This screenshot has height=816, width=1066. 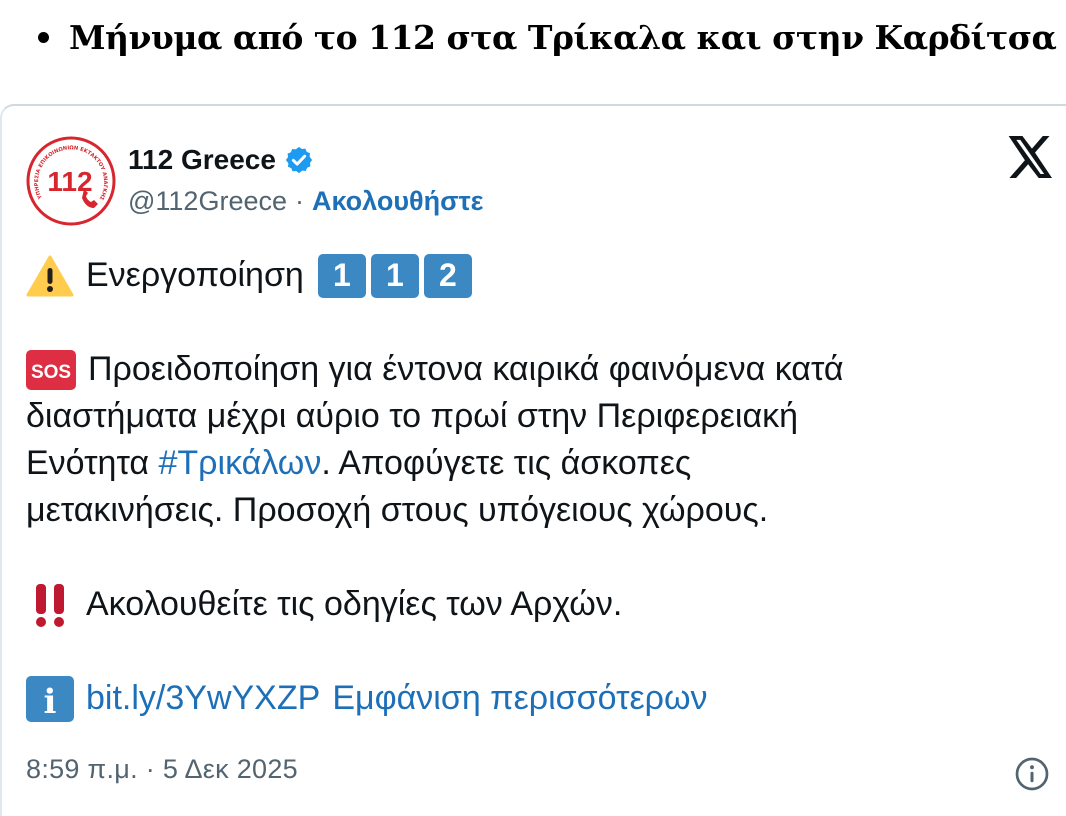 I want to click on tweet-paragraph-link: i bit.ly/3YwYXZP Εμφάνιση περισσότερων, so click(x=526, y=698).